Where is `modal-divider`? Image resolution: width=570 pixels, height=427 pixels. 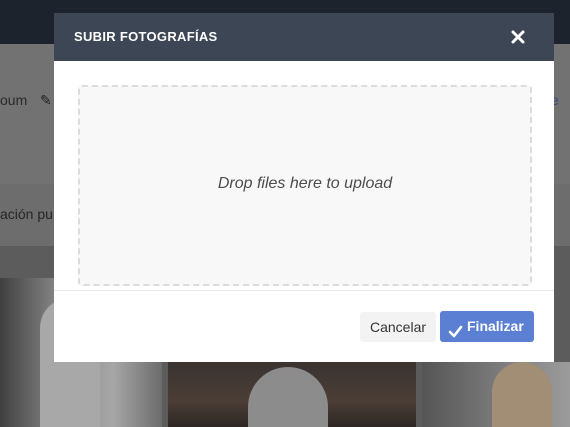 modal-divider is located at coordinates (304, 290).